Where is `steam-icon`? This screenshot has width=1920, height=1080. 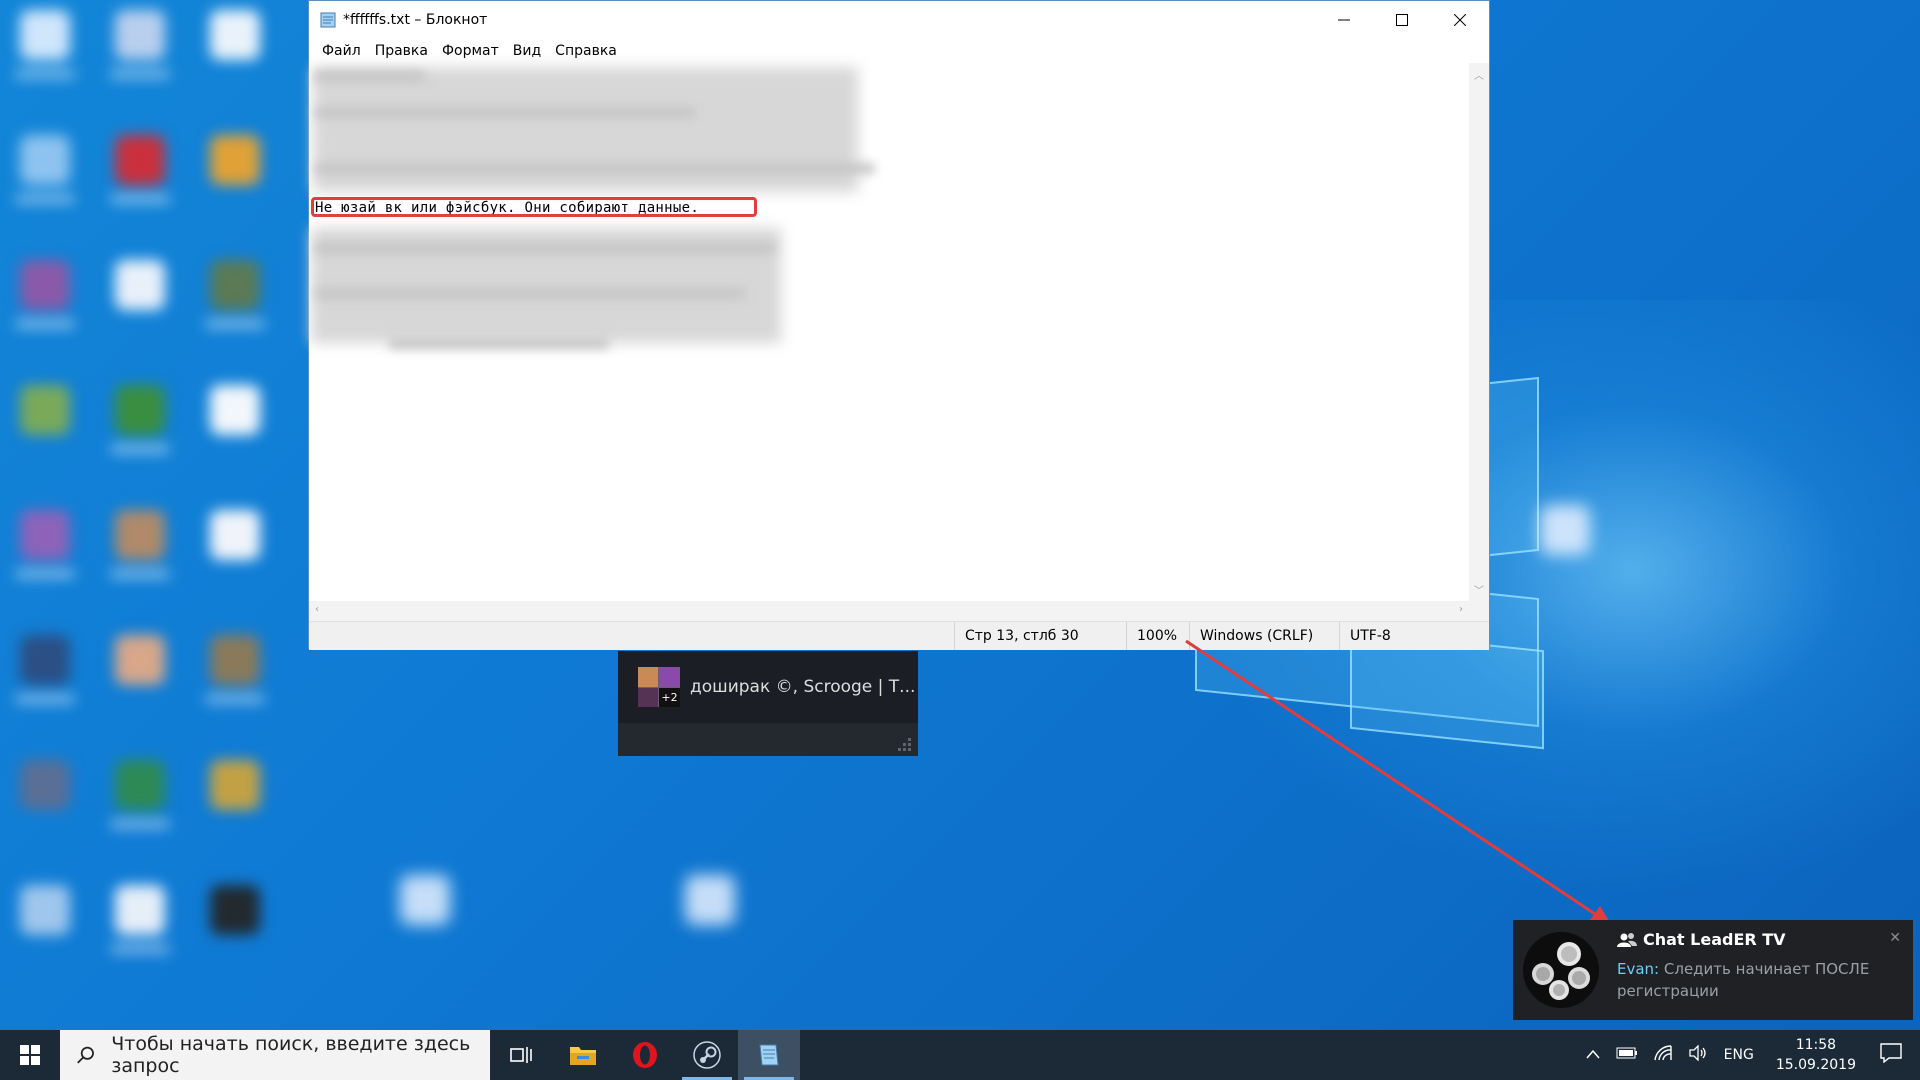 steam-icon is located at coordinates (707, 1055).